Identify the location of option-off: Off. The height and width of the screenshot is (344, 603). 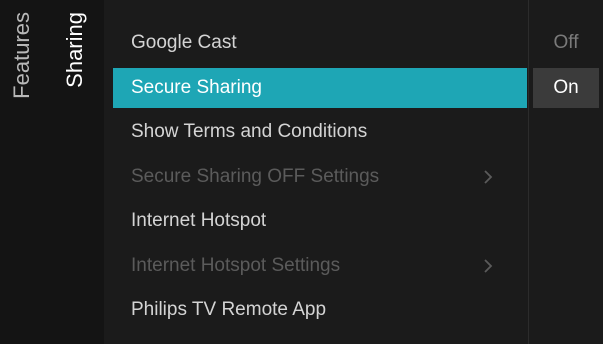
(566, 43).